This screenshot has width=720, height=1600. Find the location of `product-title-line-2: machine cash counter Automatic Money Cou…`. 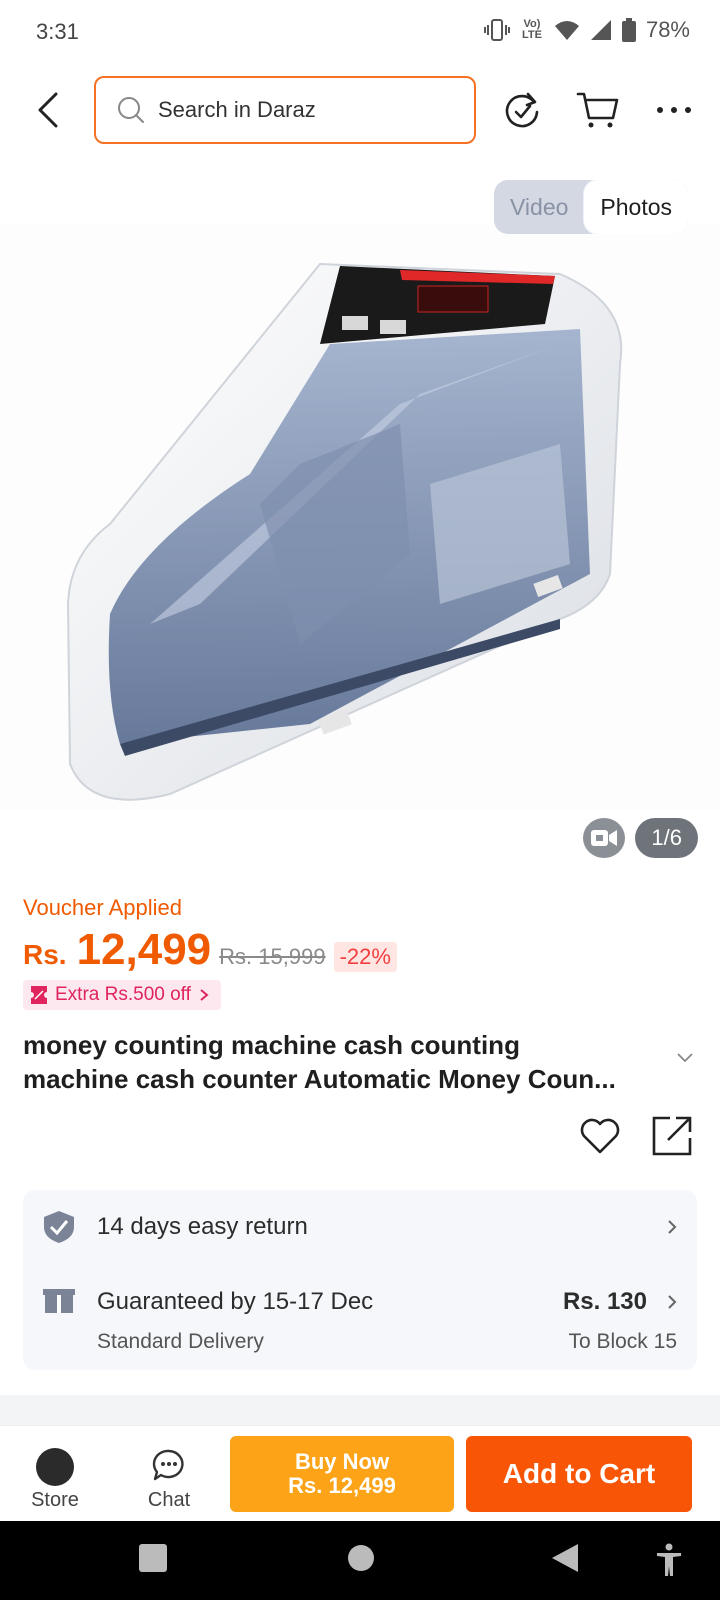

product-title-line-2: machine cash counter Automatic Money Cou… is located at coordinates (319, 1079).